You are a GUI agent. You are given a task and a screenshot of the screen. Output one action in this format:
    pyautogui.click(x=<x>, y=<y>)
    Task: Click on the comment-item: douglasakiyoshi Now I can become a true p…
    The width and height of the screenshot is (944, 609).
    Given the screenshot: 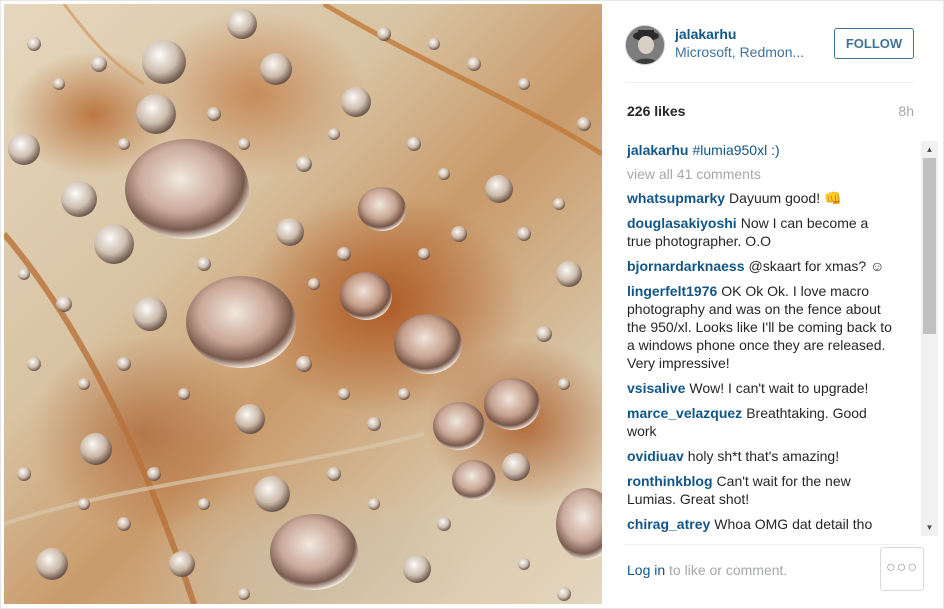 What is the action you would take?
    pyautogui.click(x=761, y=232)
    